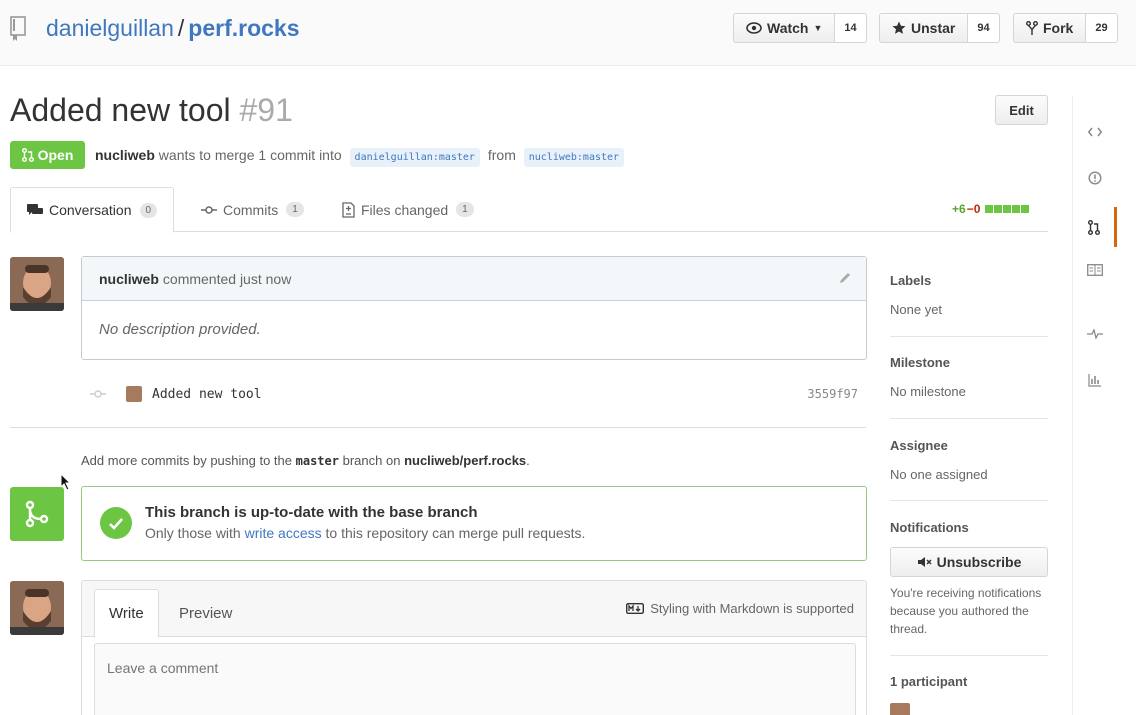 The width and height of the screenshot is (1136, 715). I want to click on pr-author-link: nucliweb, so click(125, 155).